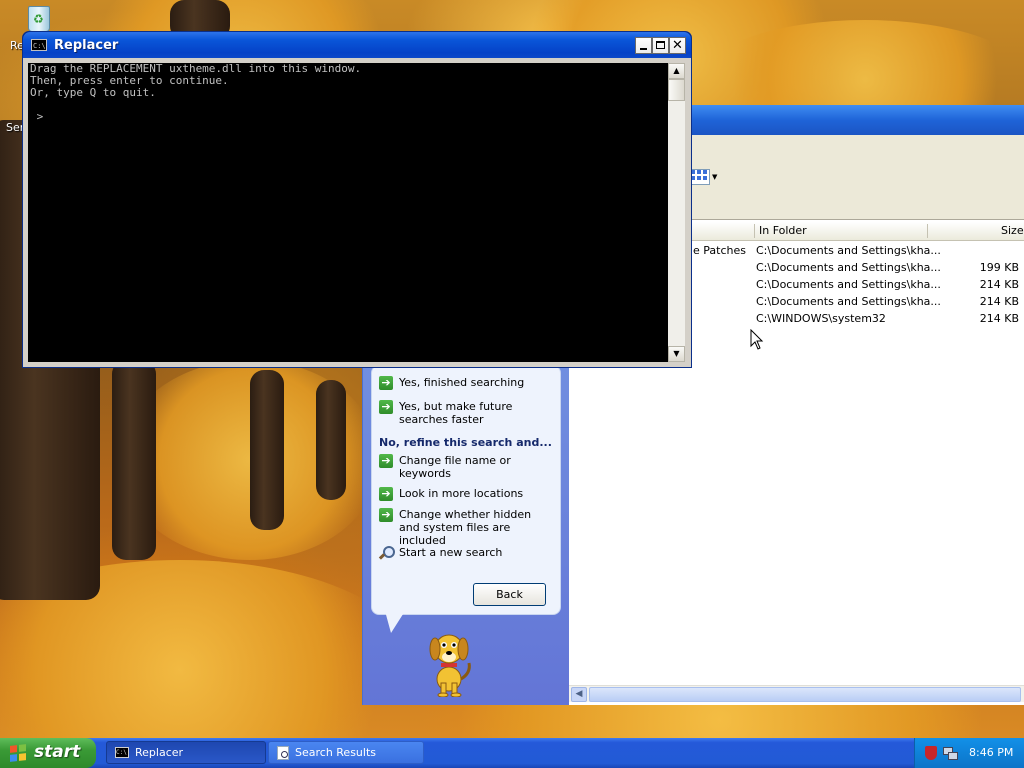  What do you see at coordinates (18, 753) in the screenshot?
I see `windows-logo-icon` at bounding box center [18, 753].